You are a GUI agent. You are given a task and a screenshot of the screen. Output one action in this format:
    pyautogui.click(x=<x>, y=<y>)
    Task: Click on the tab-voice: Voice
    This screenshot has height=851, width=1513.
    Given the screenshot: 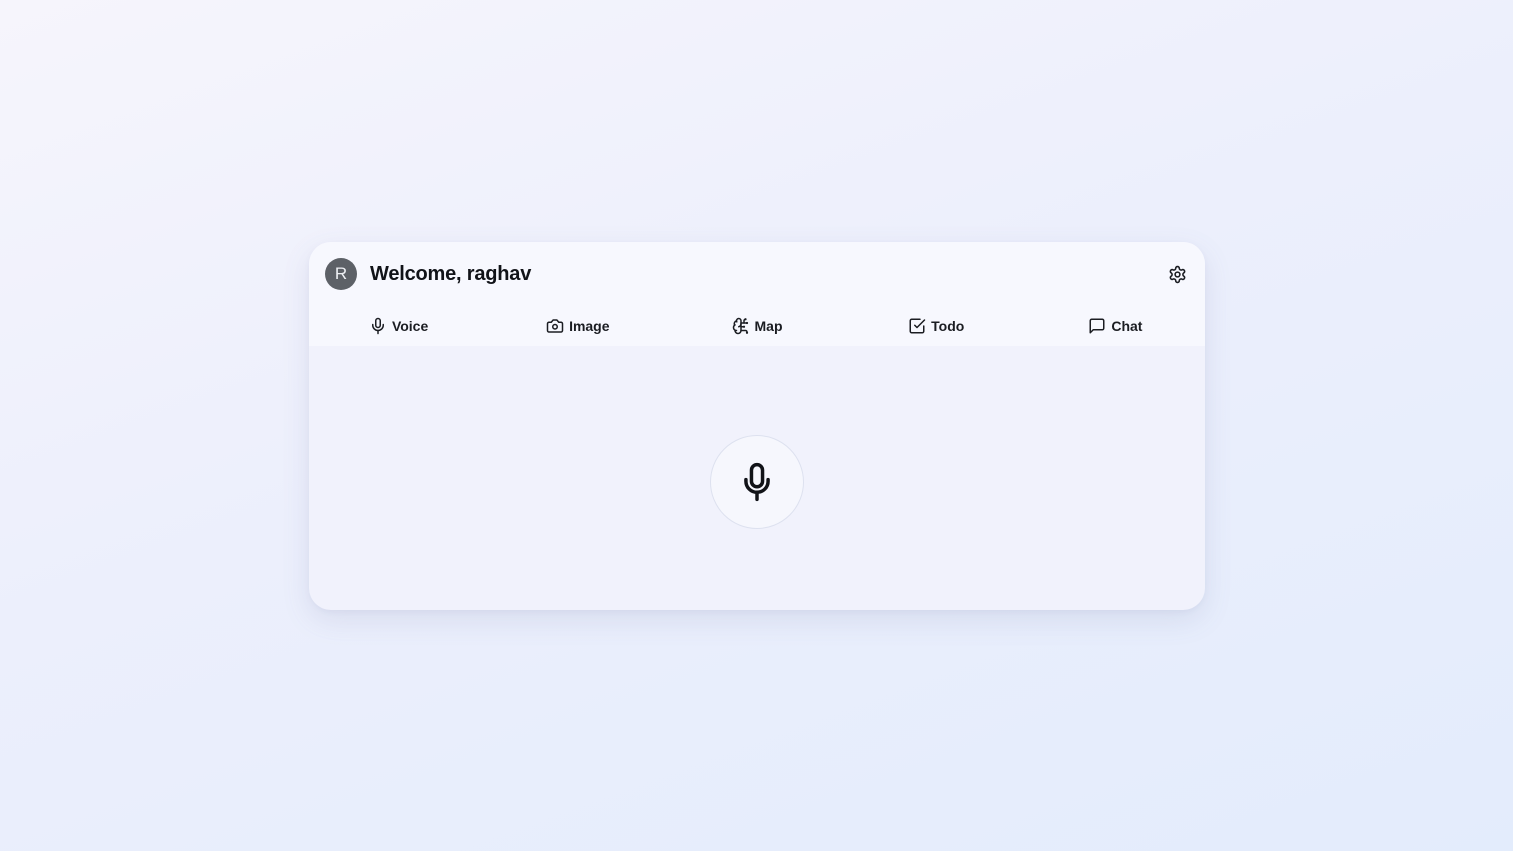 What is the action you would take?
    pyautogui.click(x=398, y=326)
    